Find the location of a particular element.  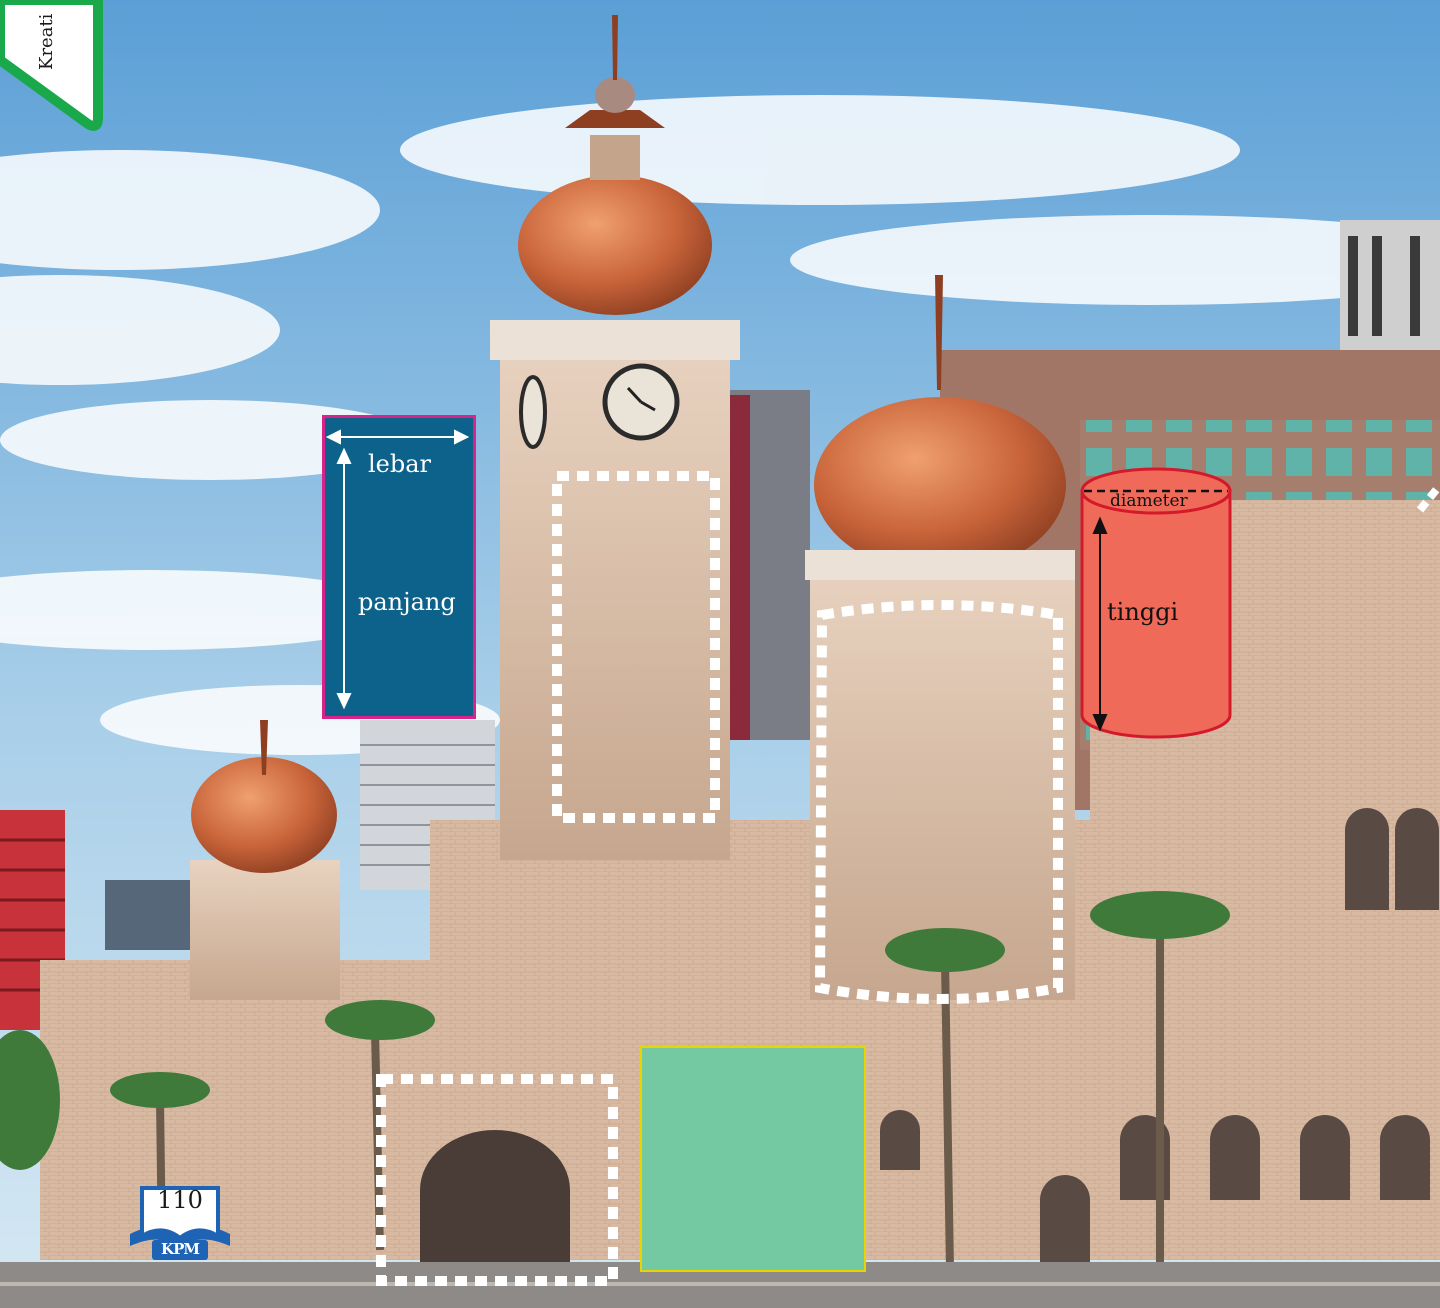

tower-shaft-outline is located at coordinates (636, 647).